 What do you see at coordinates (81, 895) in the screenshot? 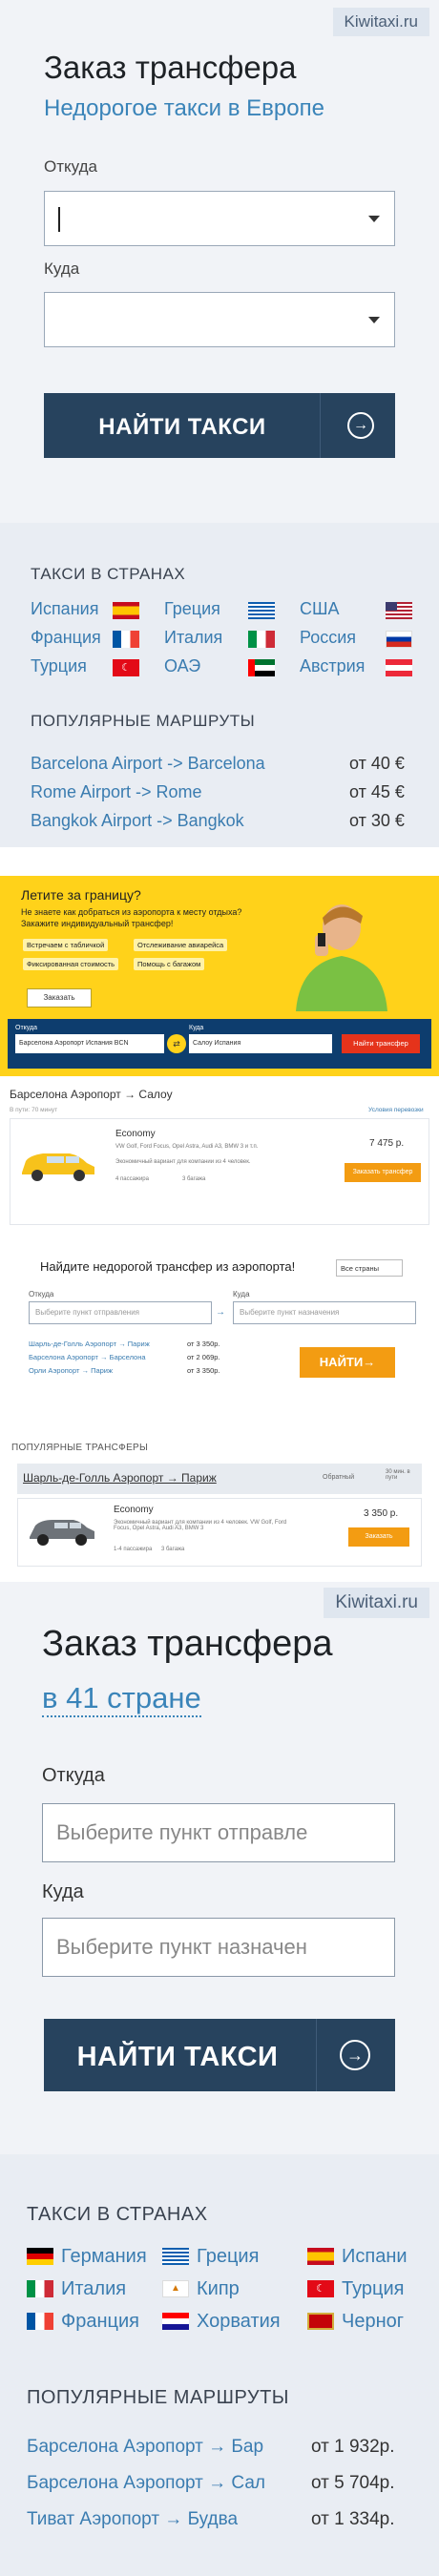
I see `banner-title: Летите за границу?` at bounding box center [81, 895].